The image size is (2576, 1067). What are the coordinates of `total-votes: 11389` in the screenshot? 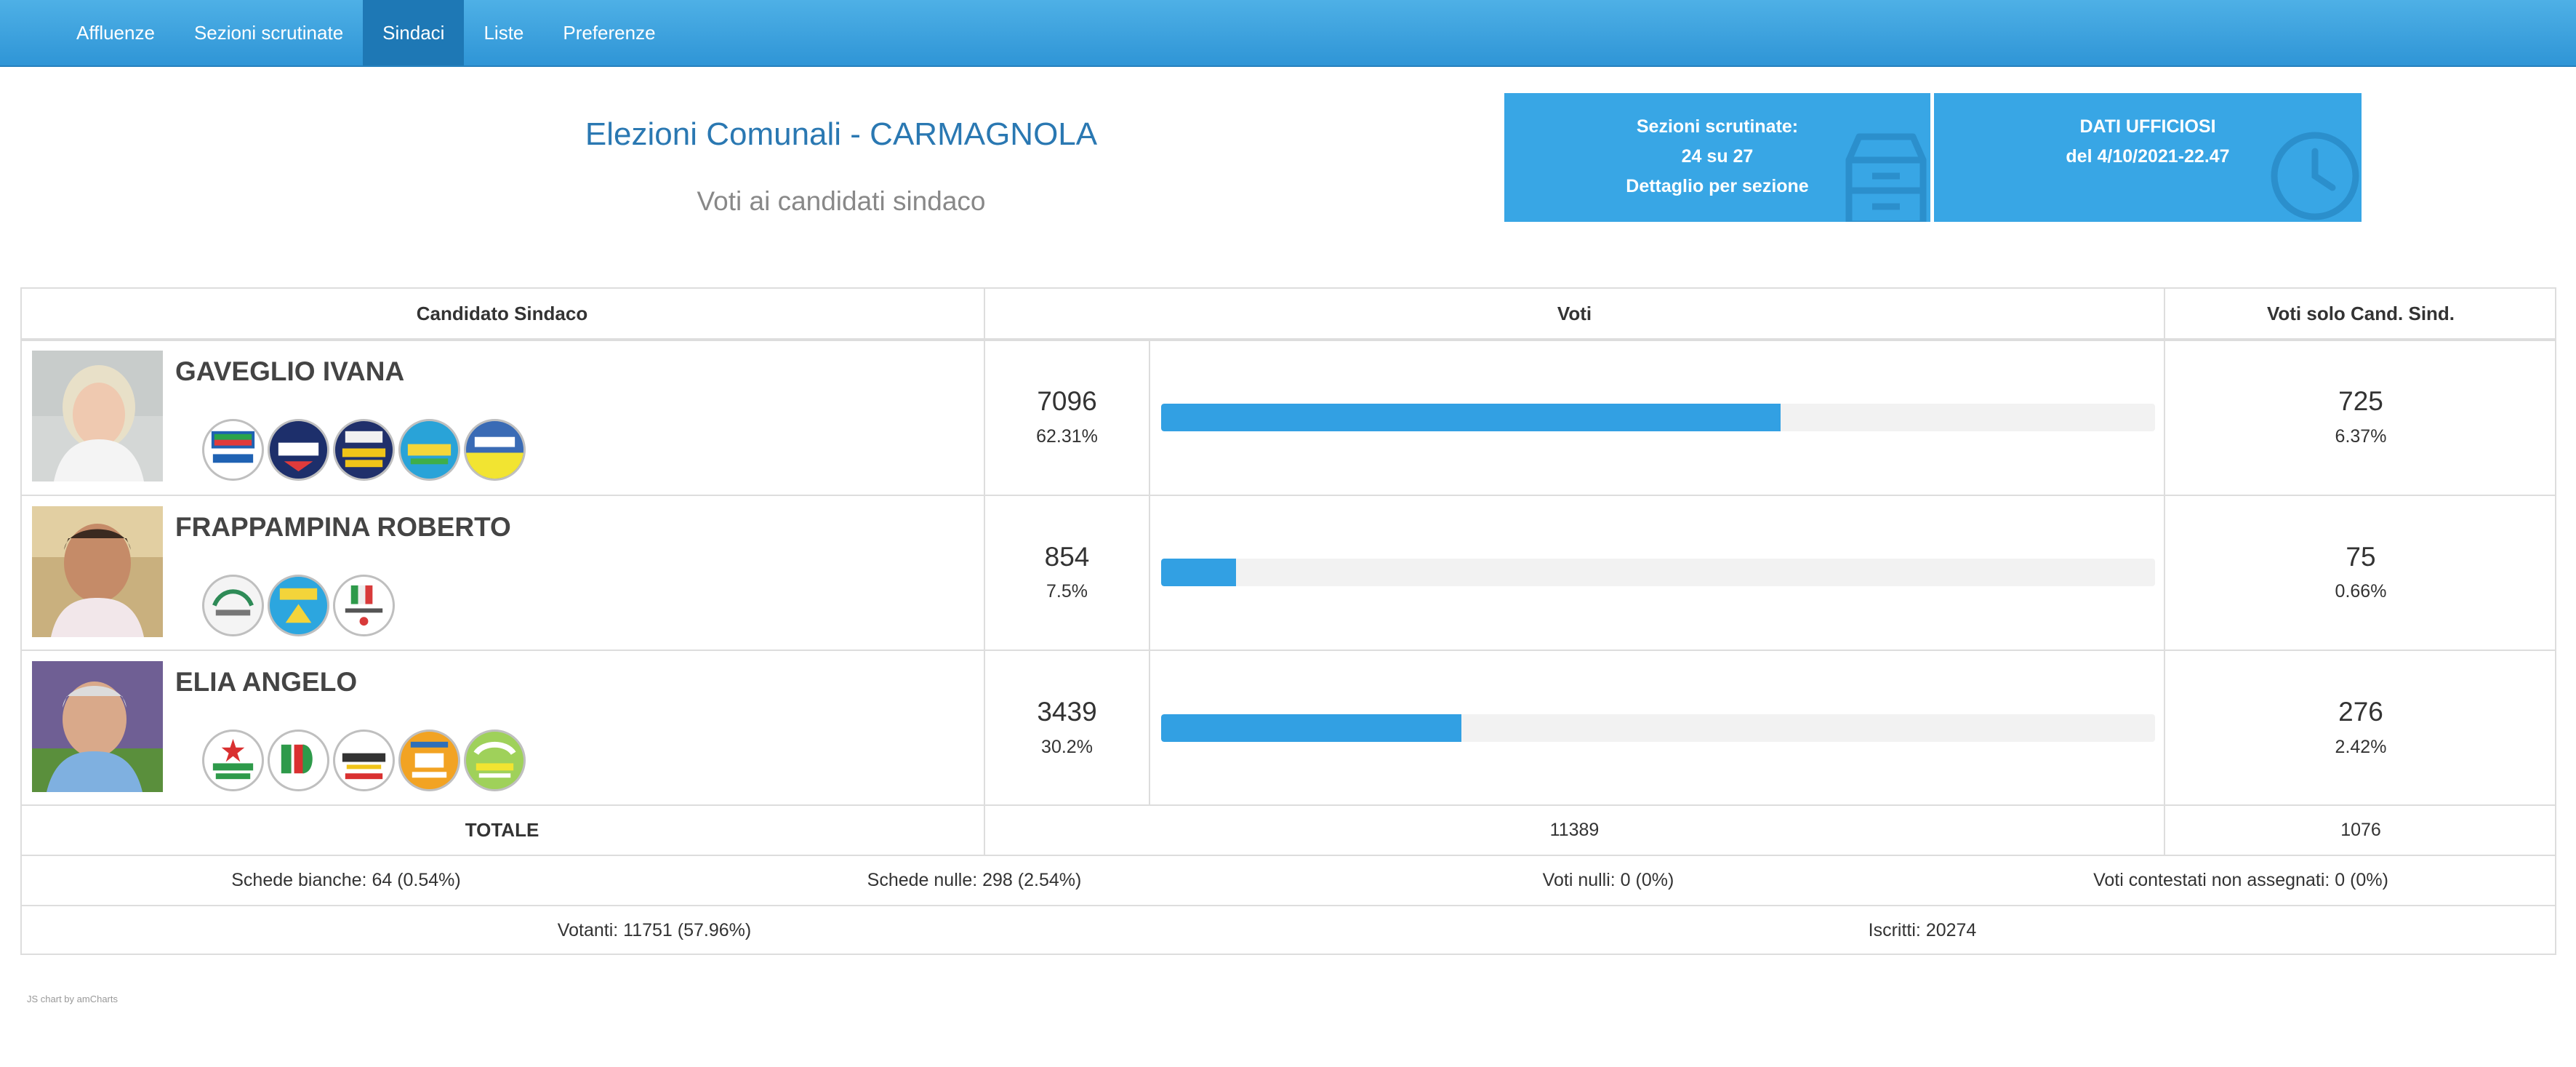 It's located at (1575, 830).